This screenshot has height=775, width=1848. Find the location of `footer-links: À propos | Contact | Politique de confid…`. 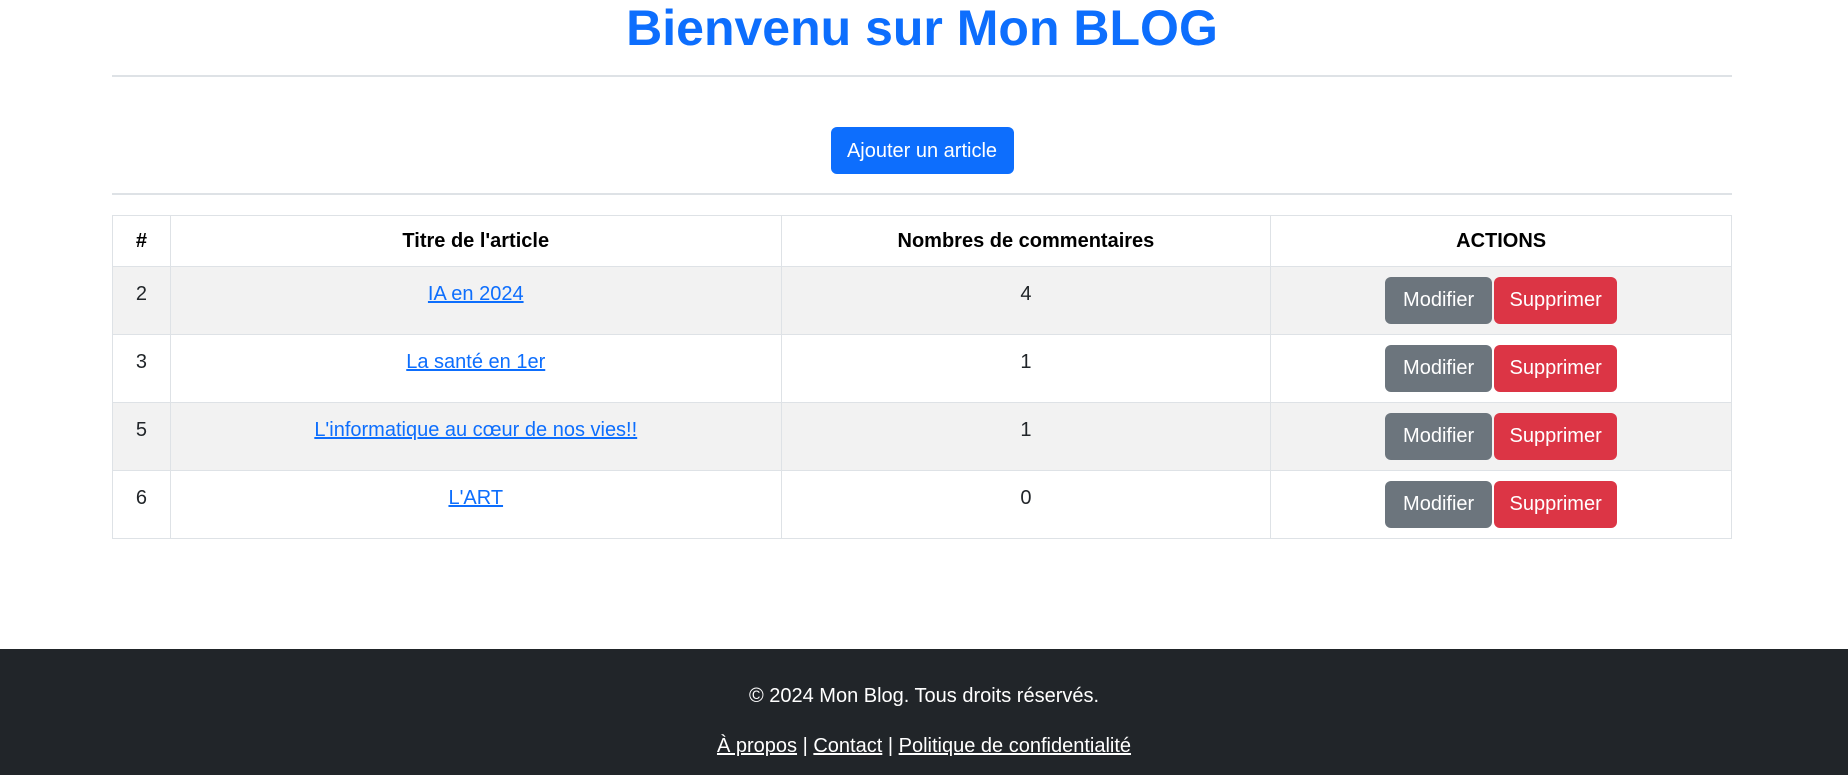

footer-links: À propos | Contact | Politique de confid… is located at coordinates (924, 746).